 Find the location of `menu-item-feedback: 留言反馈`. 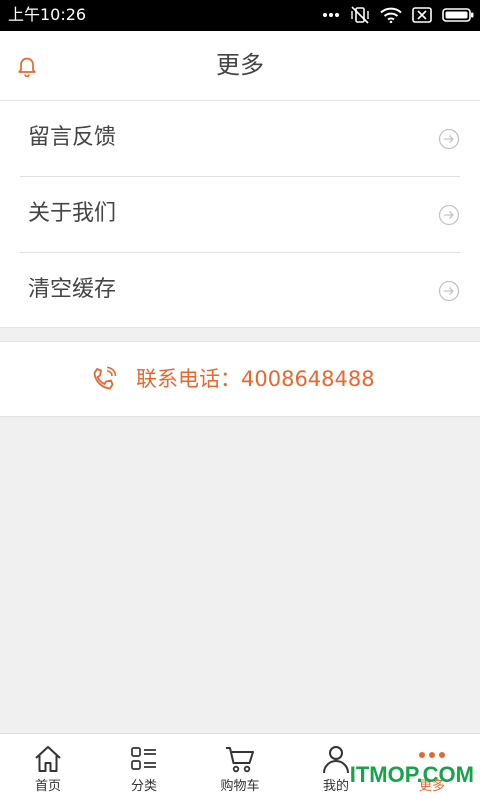

menu-item-feedback: 留言反馈 is located at coordinates (240, 139).